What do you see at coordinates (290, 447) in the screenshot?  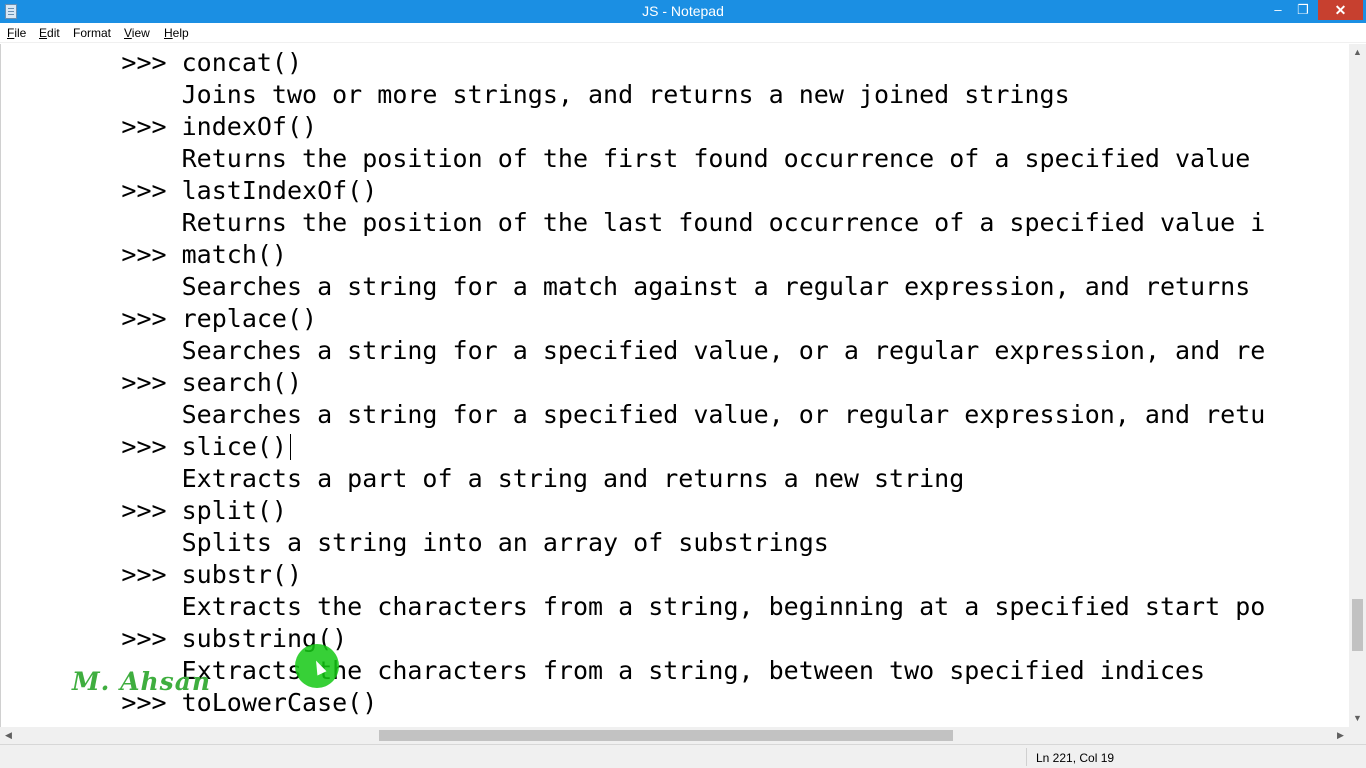 I see `text-caret` at bounding box center [290, 447].